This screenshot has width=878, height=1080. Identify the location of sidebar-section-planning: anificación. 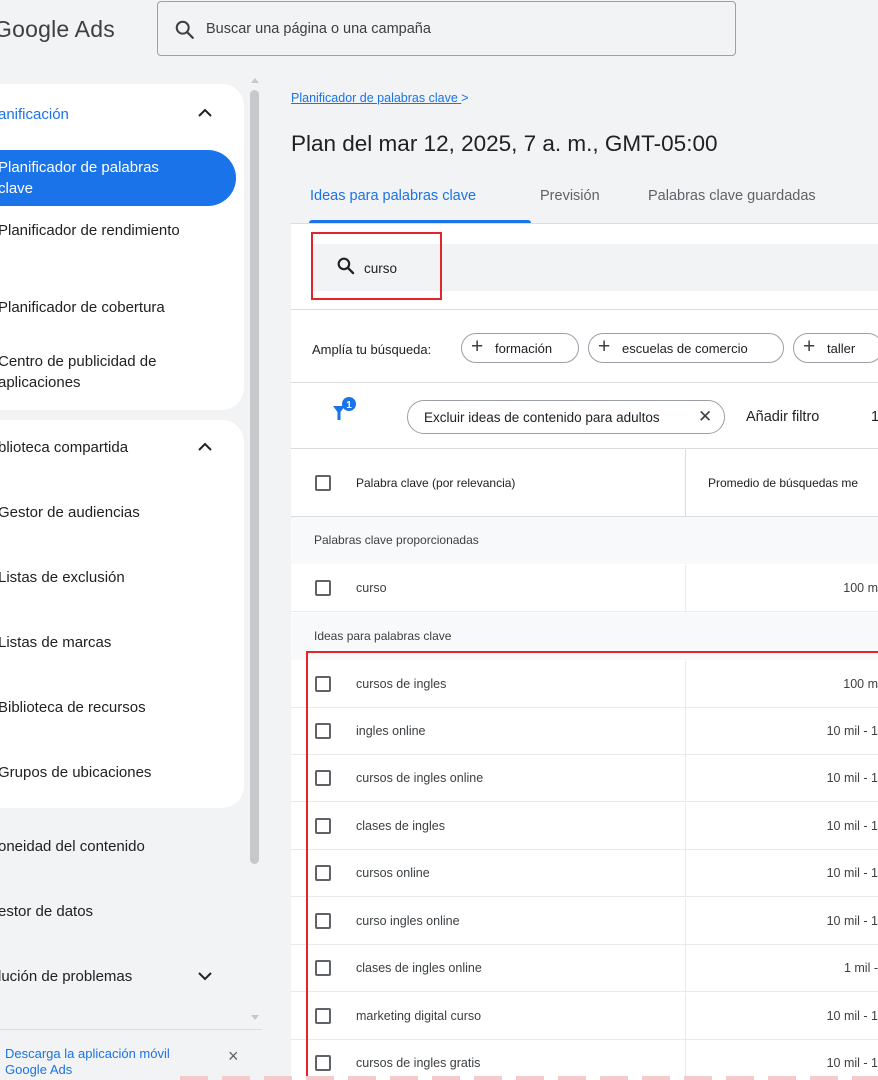
(34, 114).